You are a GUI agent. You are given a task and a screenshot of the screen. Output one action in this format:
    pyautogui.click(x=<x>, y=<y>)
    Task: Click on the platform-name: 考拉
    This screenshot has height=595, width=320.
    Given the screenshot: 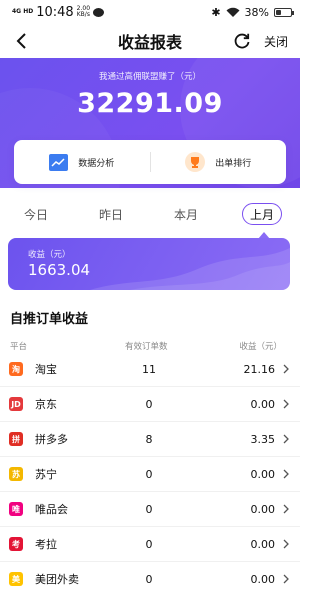 What is the action you would take?
    pyautogui.click(x=46, y=544)
    